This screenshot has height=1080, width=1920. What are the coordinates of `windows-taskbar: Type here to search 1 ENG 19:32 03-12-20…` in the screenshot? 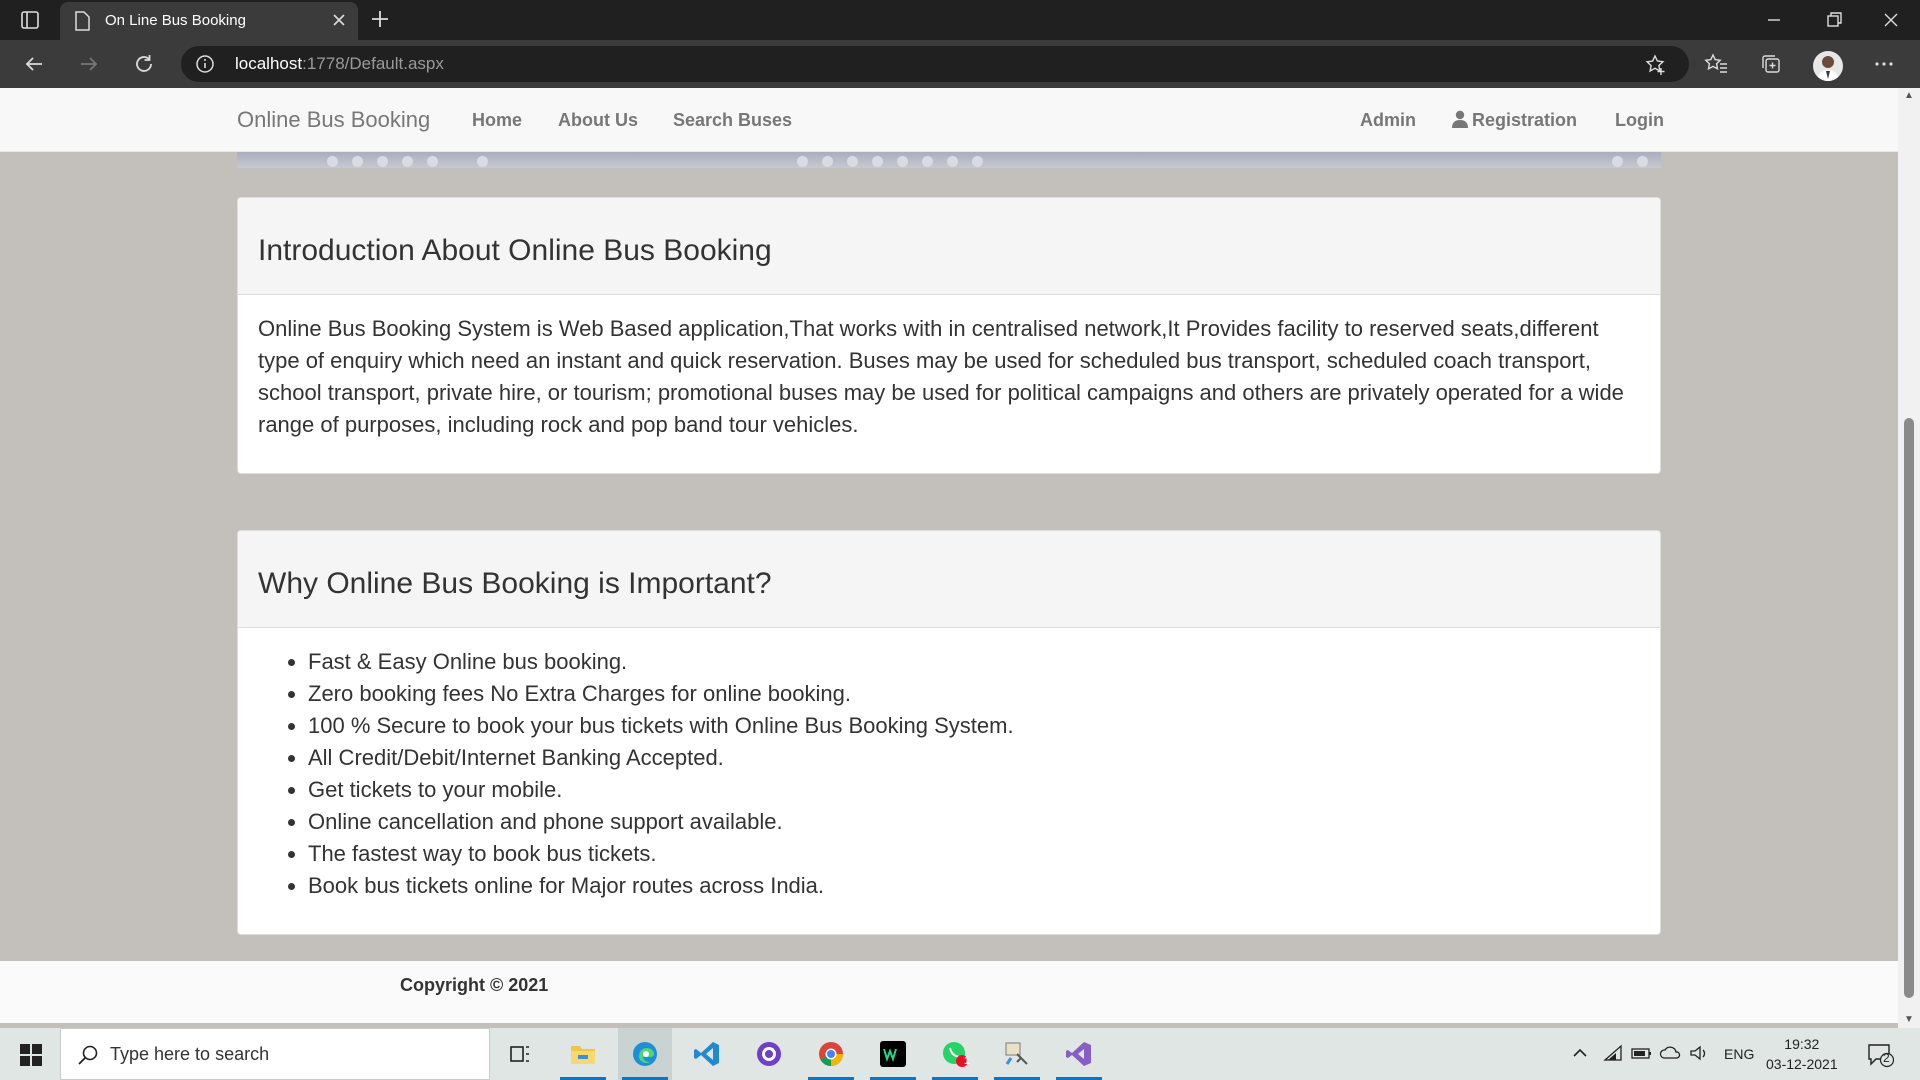 It's located at (960, 1054).